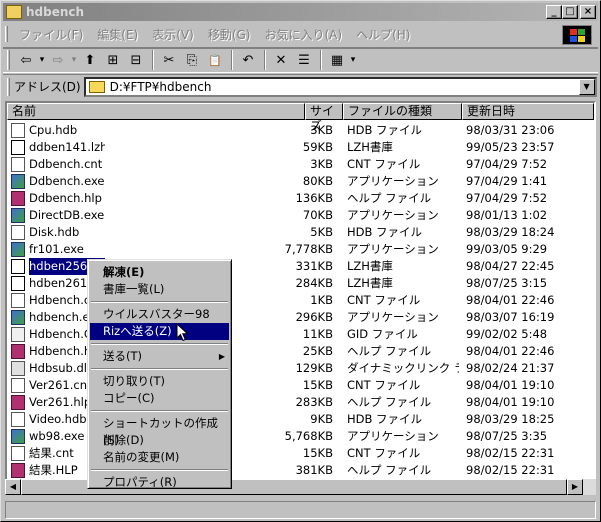 Image resolution: width=601 pixels, height=522 pixels. I want to click on file-date: 98/01/13 1:02, so click(507, 215).